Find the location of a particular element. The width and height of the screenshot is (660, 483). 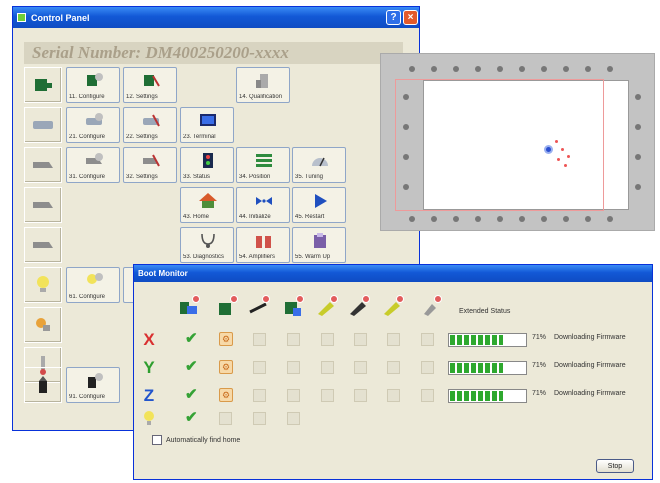

auto-home-option: Automatically find home is located at coordinates (196, 440).